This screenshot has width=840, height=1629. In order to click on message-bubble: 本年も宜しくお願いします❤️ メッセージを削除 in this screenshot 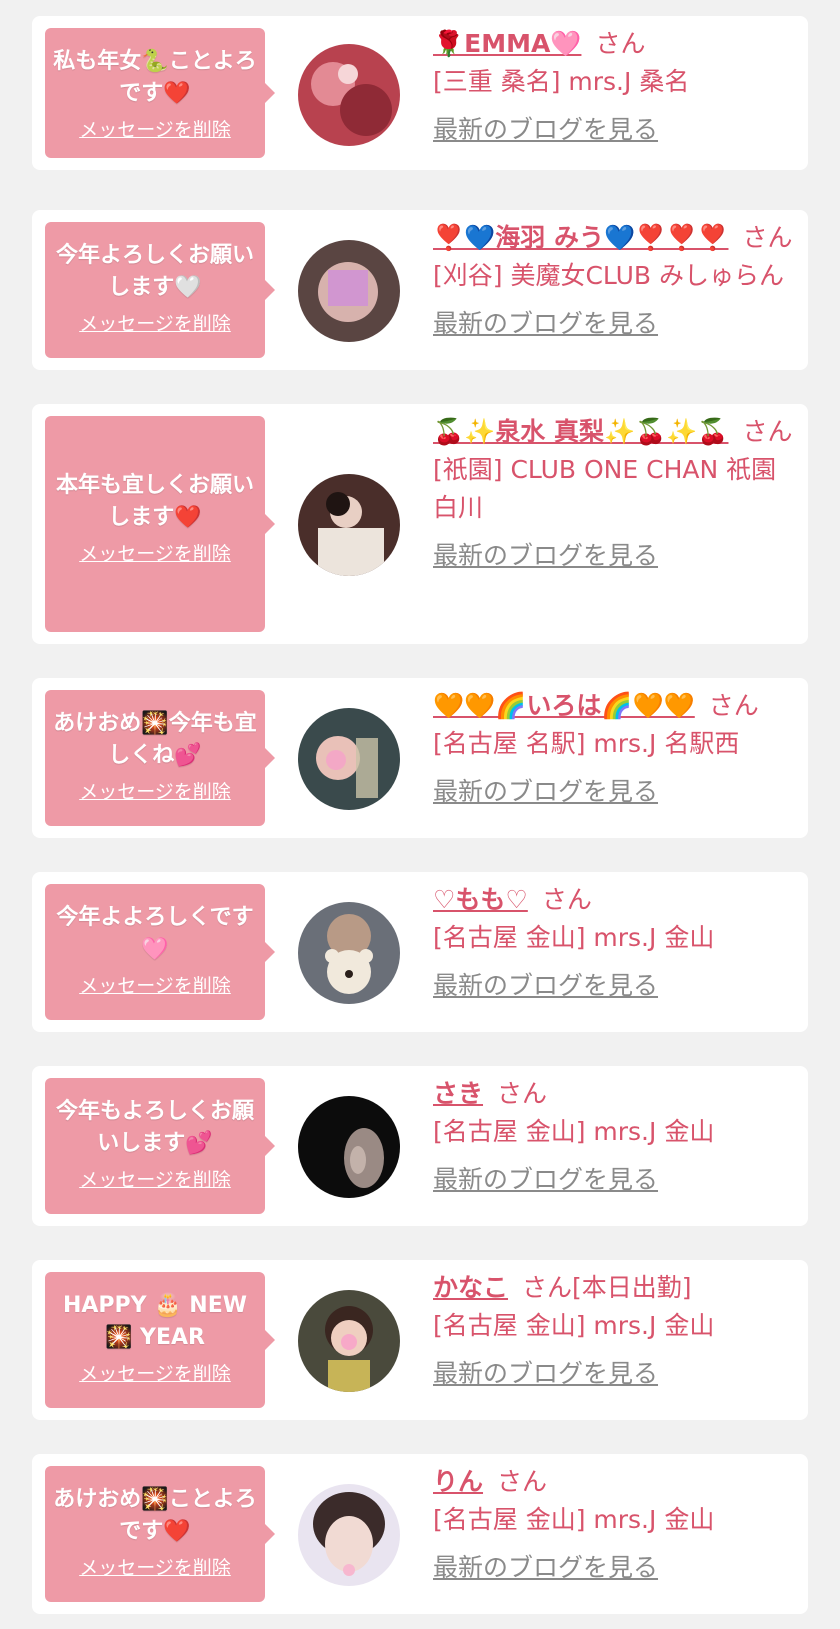, I will do `click(160, 524)`.